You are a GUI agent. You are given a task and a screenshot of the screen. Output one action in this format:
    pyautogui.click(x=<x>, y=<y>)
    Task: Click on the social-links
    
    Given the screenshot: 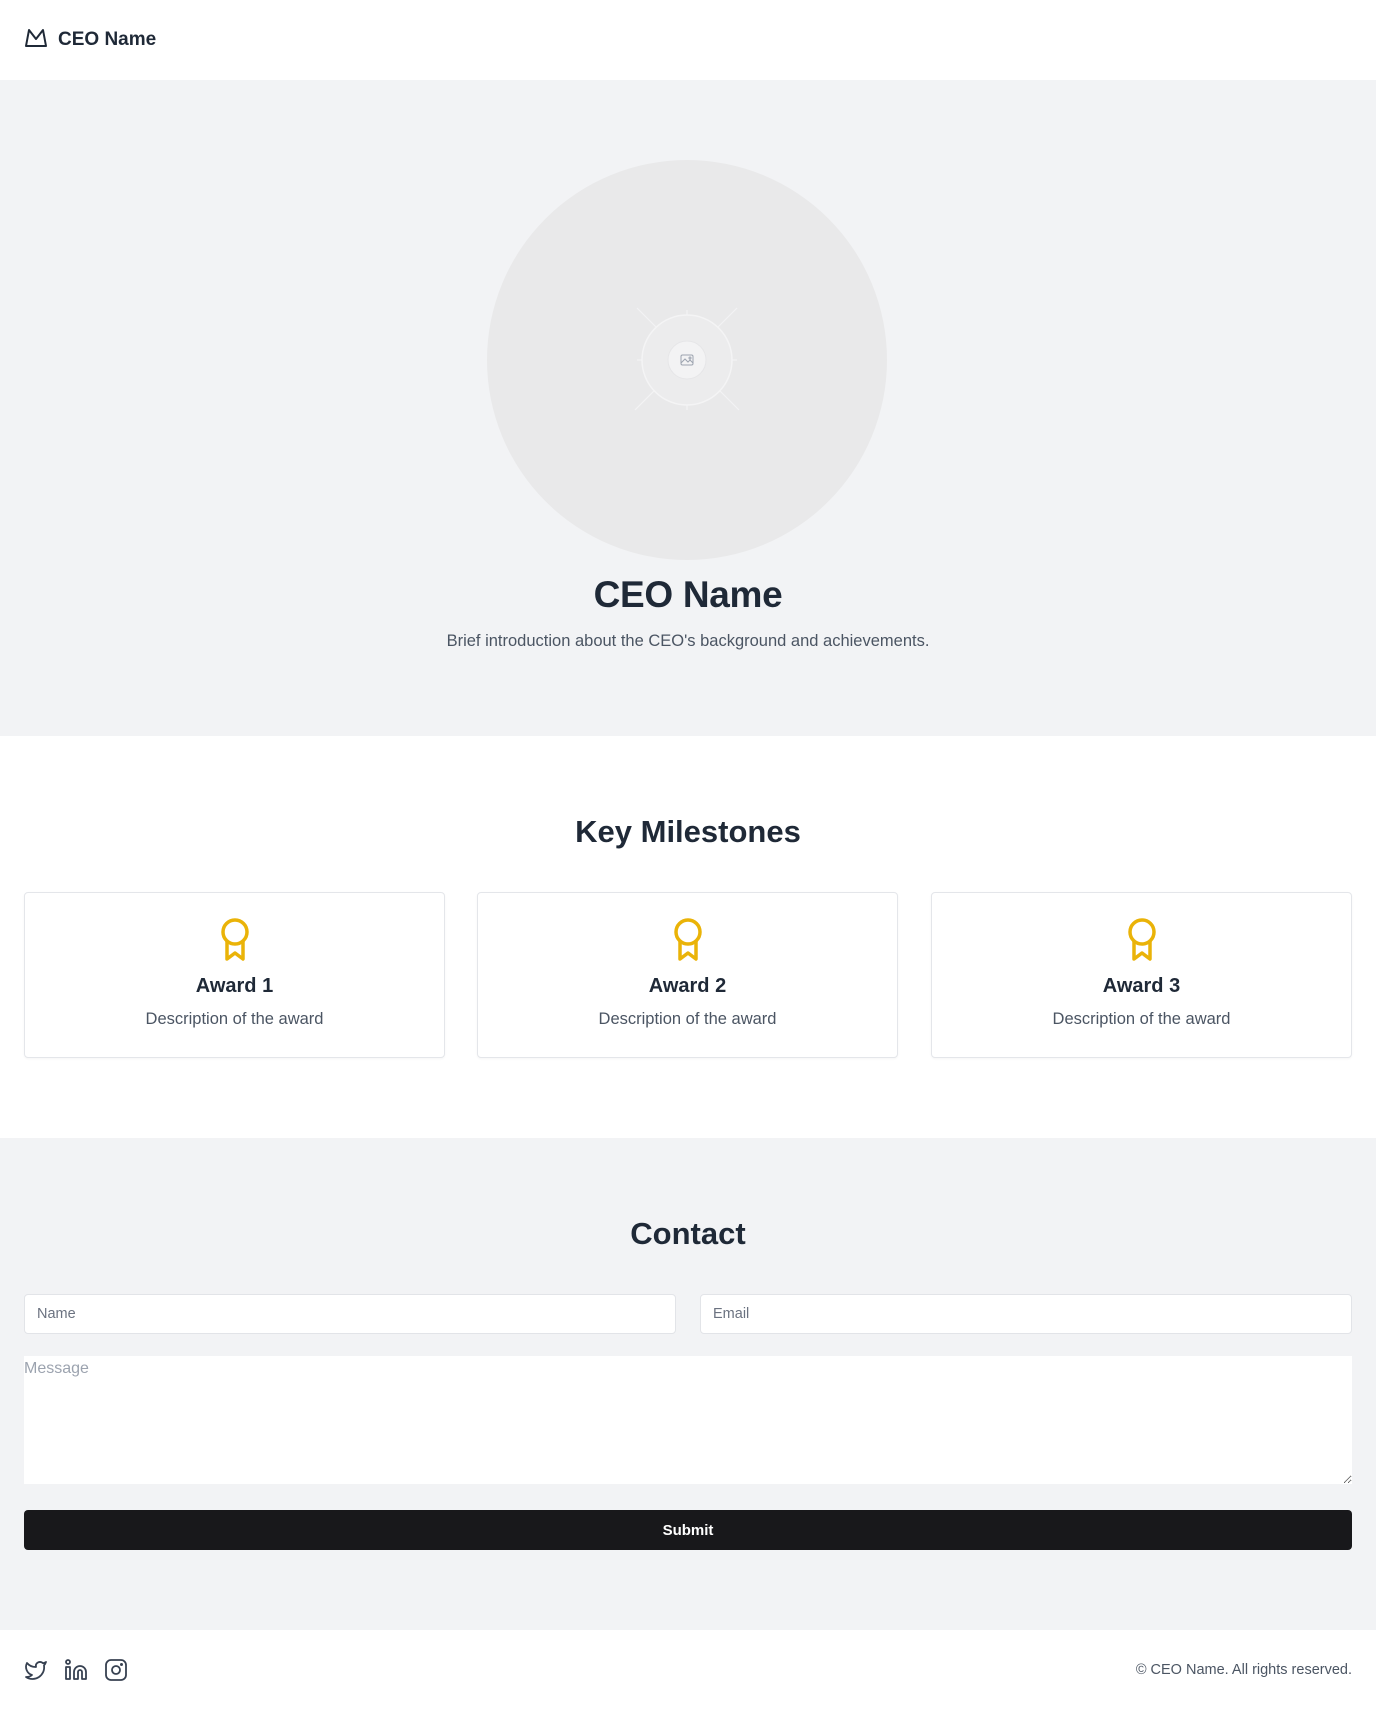 What is the action you would take?
    pyautogui.click(x=76, y=1670)
    